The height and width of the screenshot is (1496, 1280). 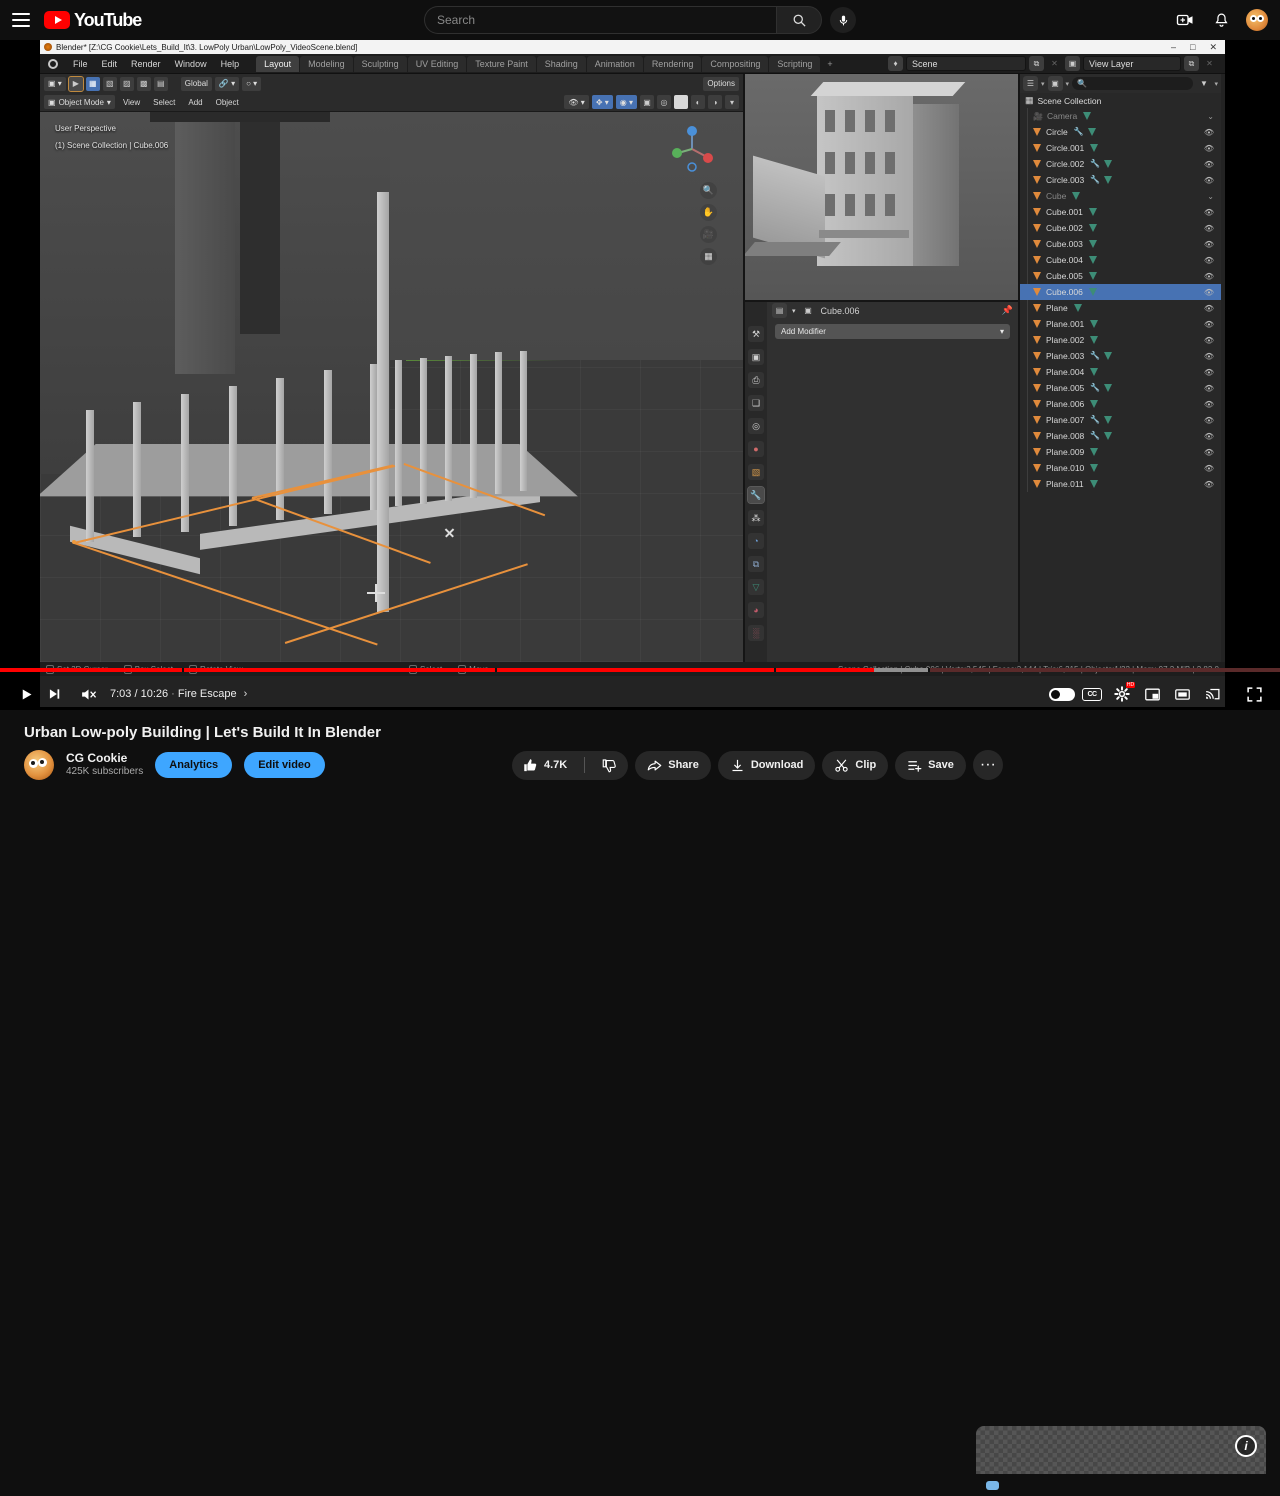 I want to click on zoom-icon: 🔍, so click(x=708, y=190).